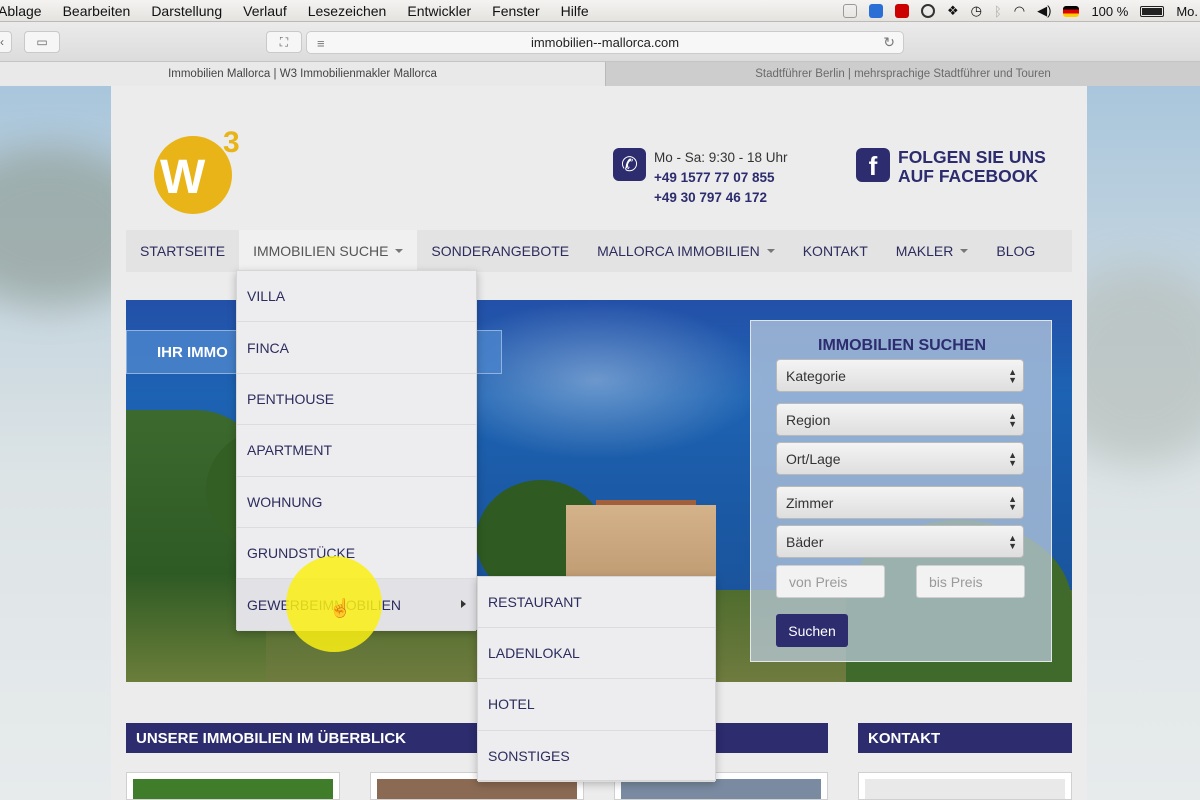 The image size is (1200, 800). What do you see at coordinates (596, 380) in the screenshot?
I see `sea-highlight` at bounding box center [596, 380].